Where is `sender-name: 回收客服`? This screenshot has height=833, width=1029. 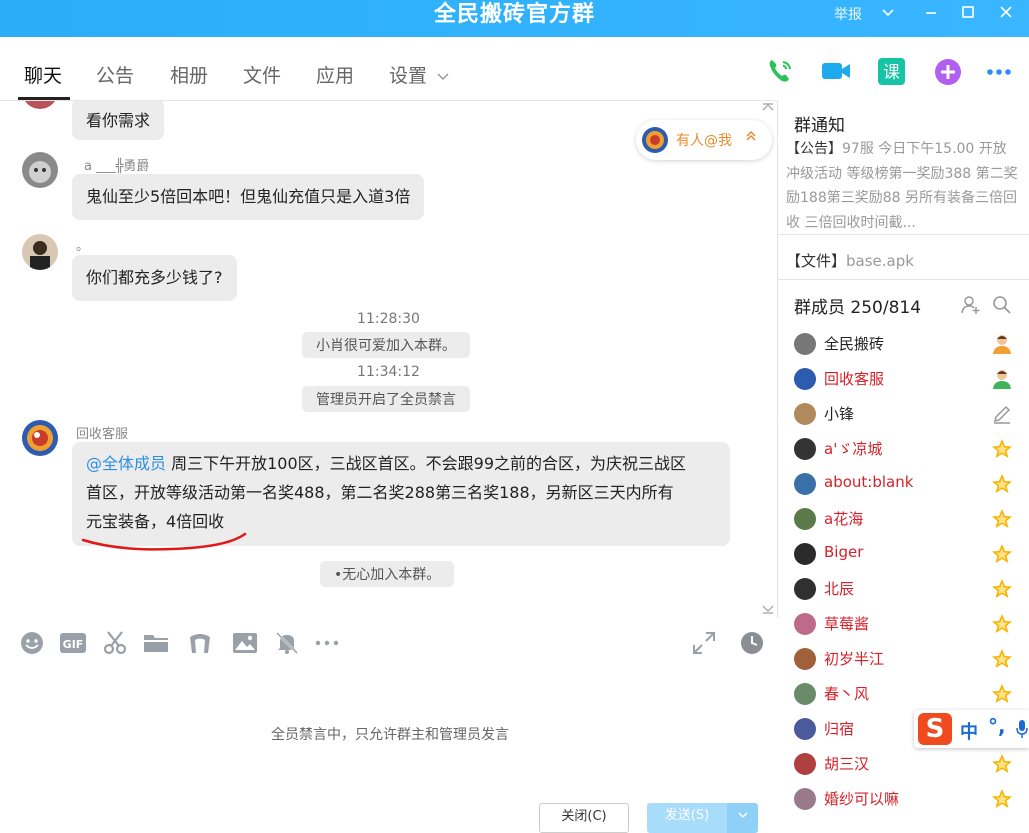 sender-name: 回收客服 is located at coordinates (102, 432).